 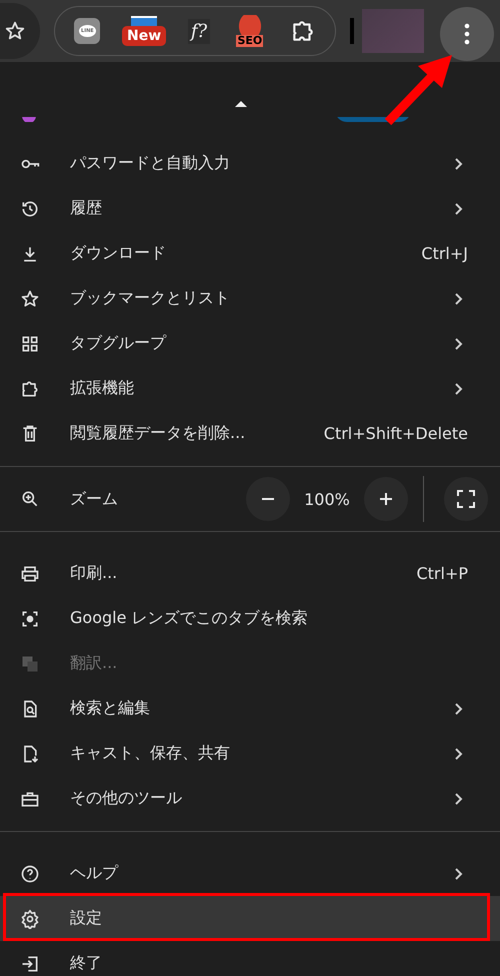 What do you see at coordinates (250, 958) in the screenshot?
I see `menu-item: 終了` at bounding box center [250, 958].